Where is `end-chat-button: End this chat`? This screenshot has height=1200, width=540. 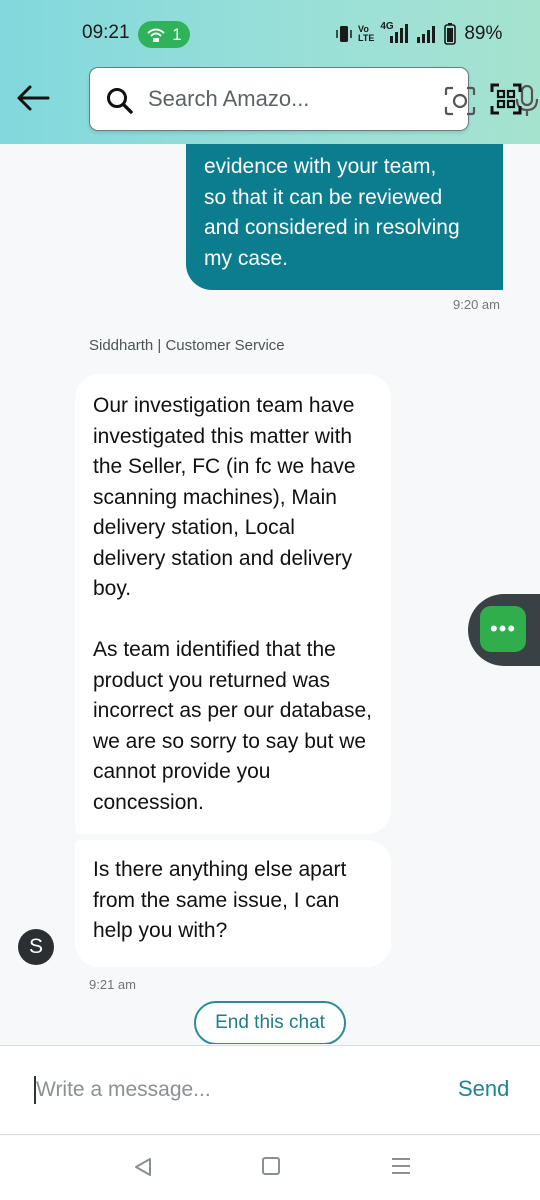 end-chat-button: End this chat is located at coordinates (270, 1022).